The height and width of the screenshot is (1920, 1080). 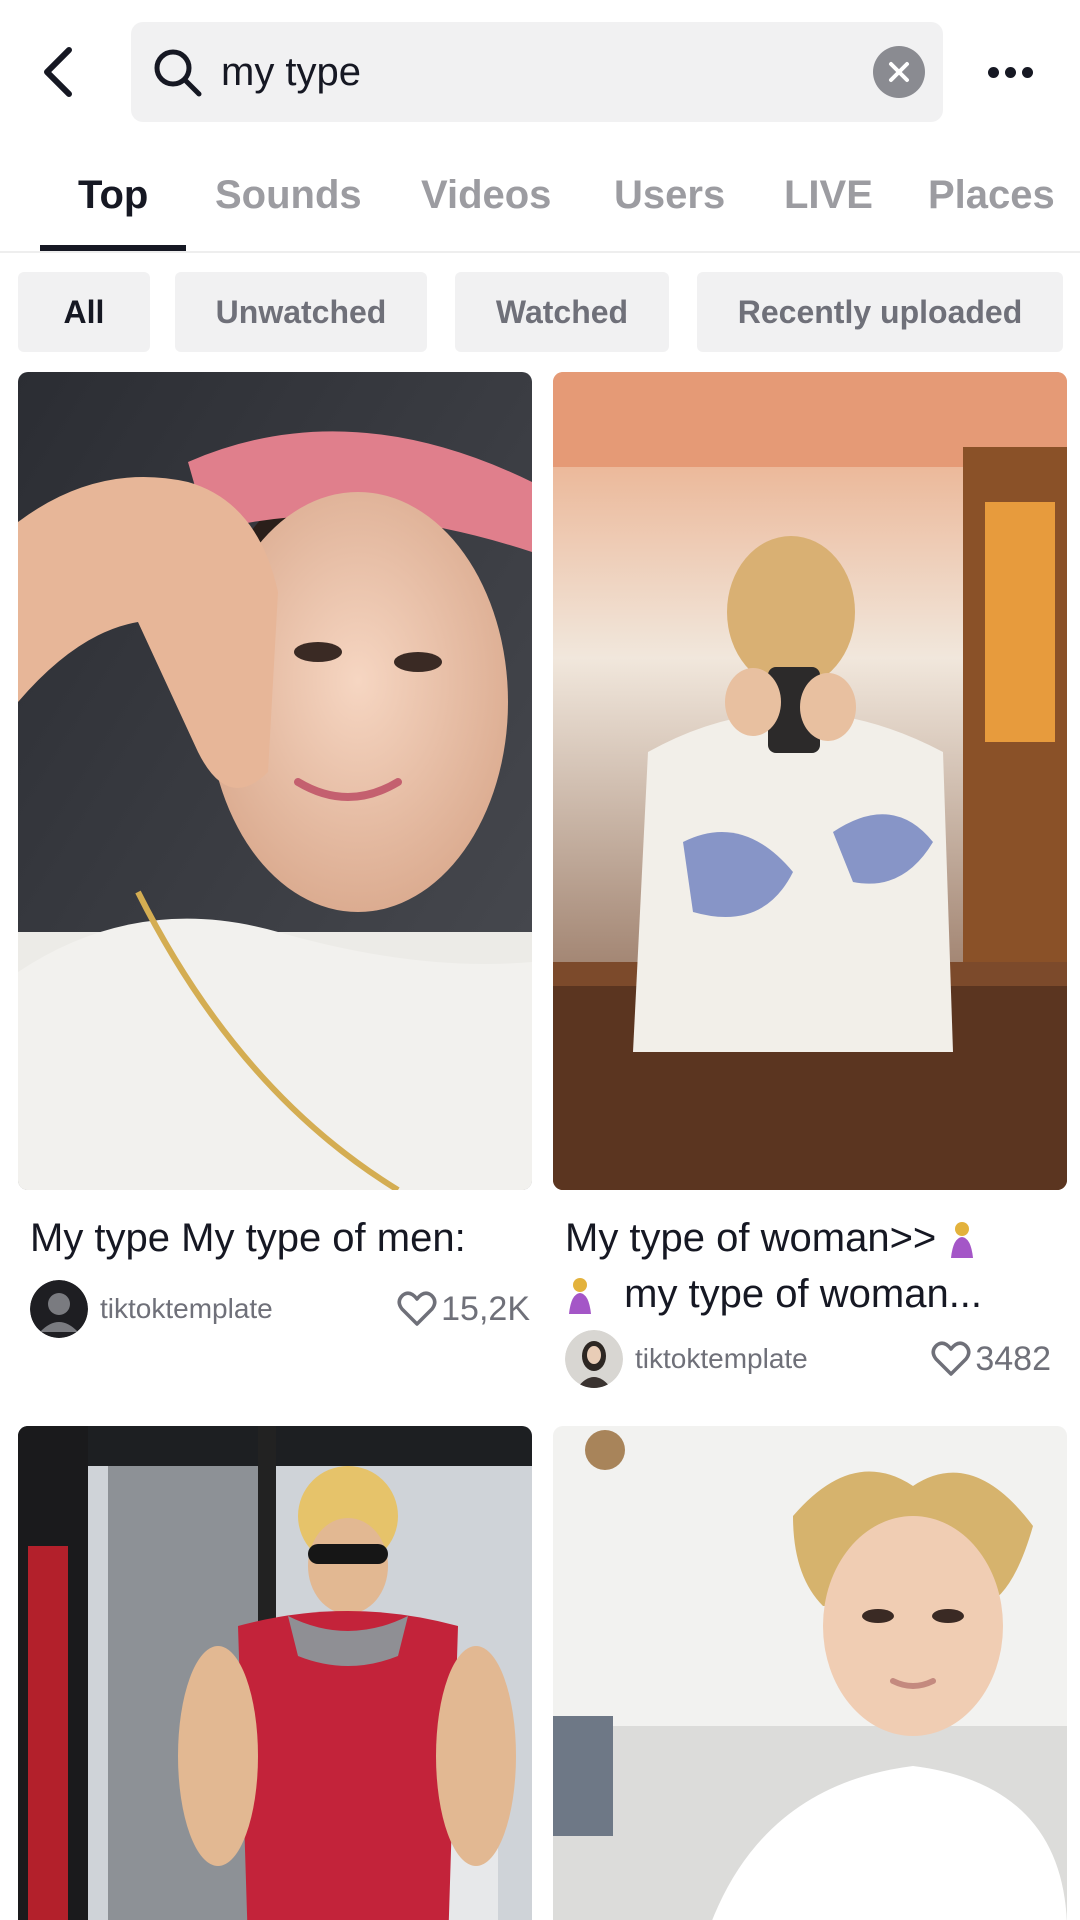 I want to click on filter-recently-uploaded: Recently uploaded, so click(x=880, y=312).